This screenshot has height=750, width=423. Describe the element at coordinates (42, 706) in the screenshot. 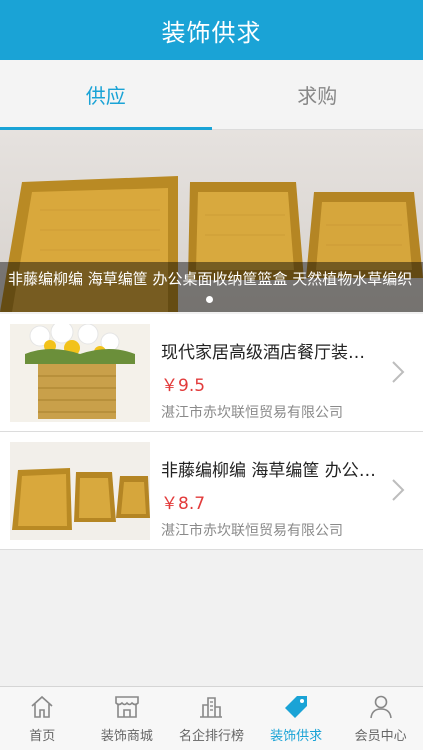

I see `home-icon` at that location.